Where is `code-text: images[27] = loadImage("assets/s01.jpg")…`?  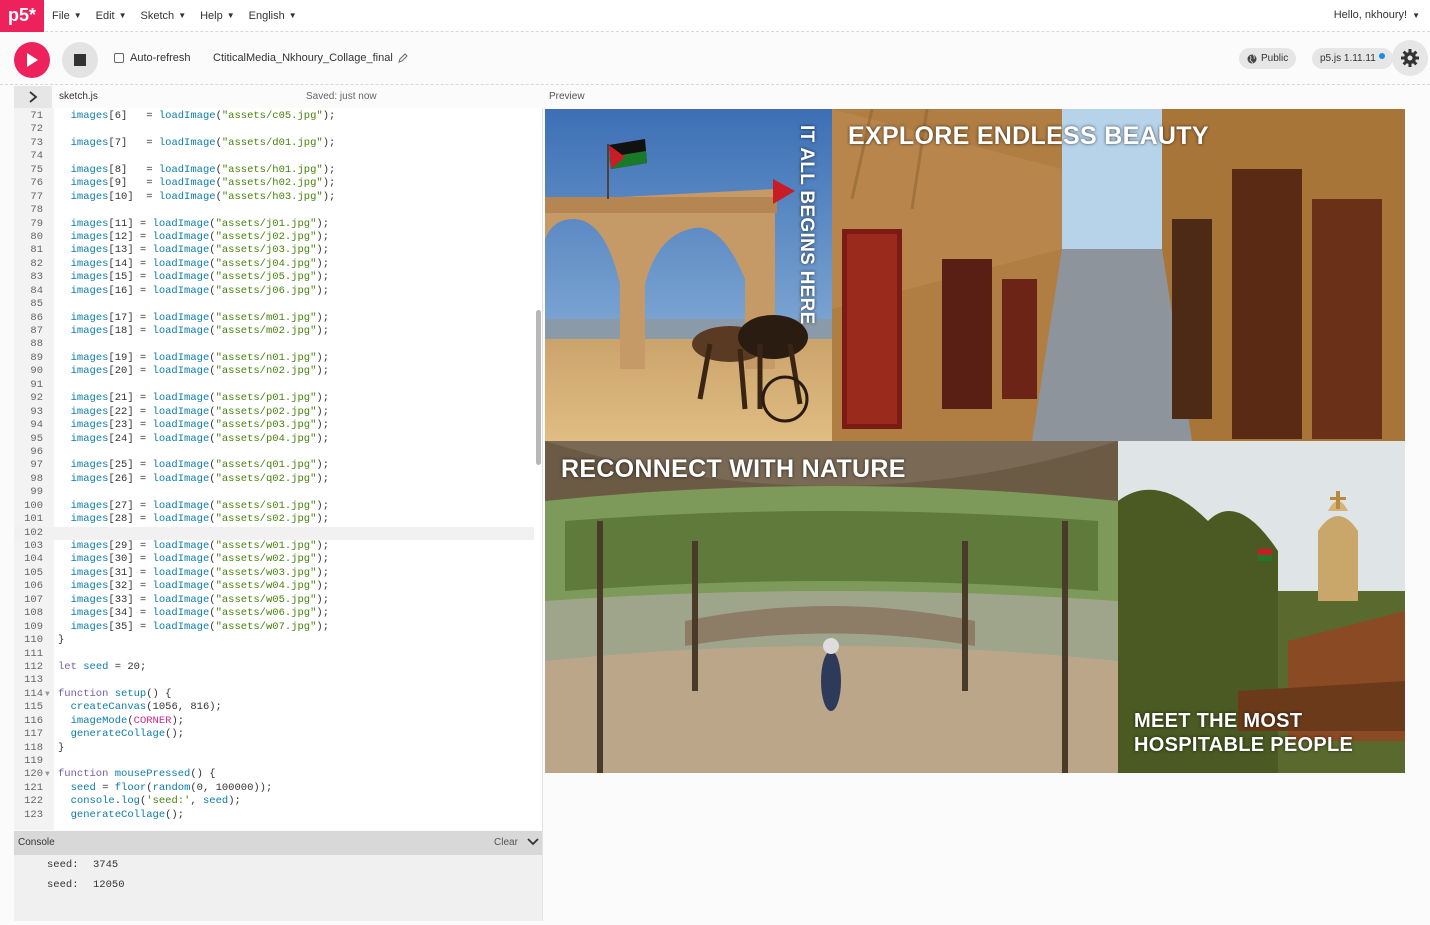
code-text: images[27] = loadImage("assets/s01.jpg")… is located at coordinates (199, 505).